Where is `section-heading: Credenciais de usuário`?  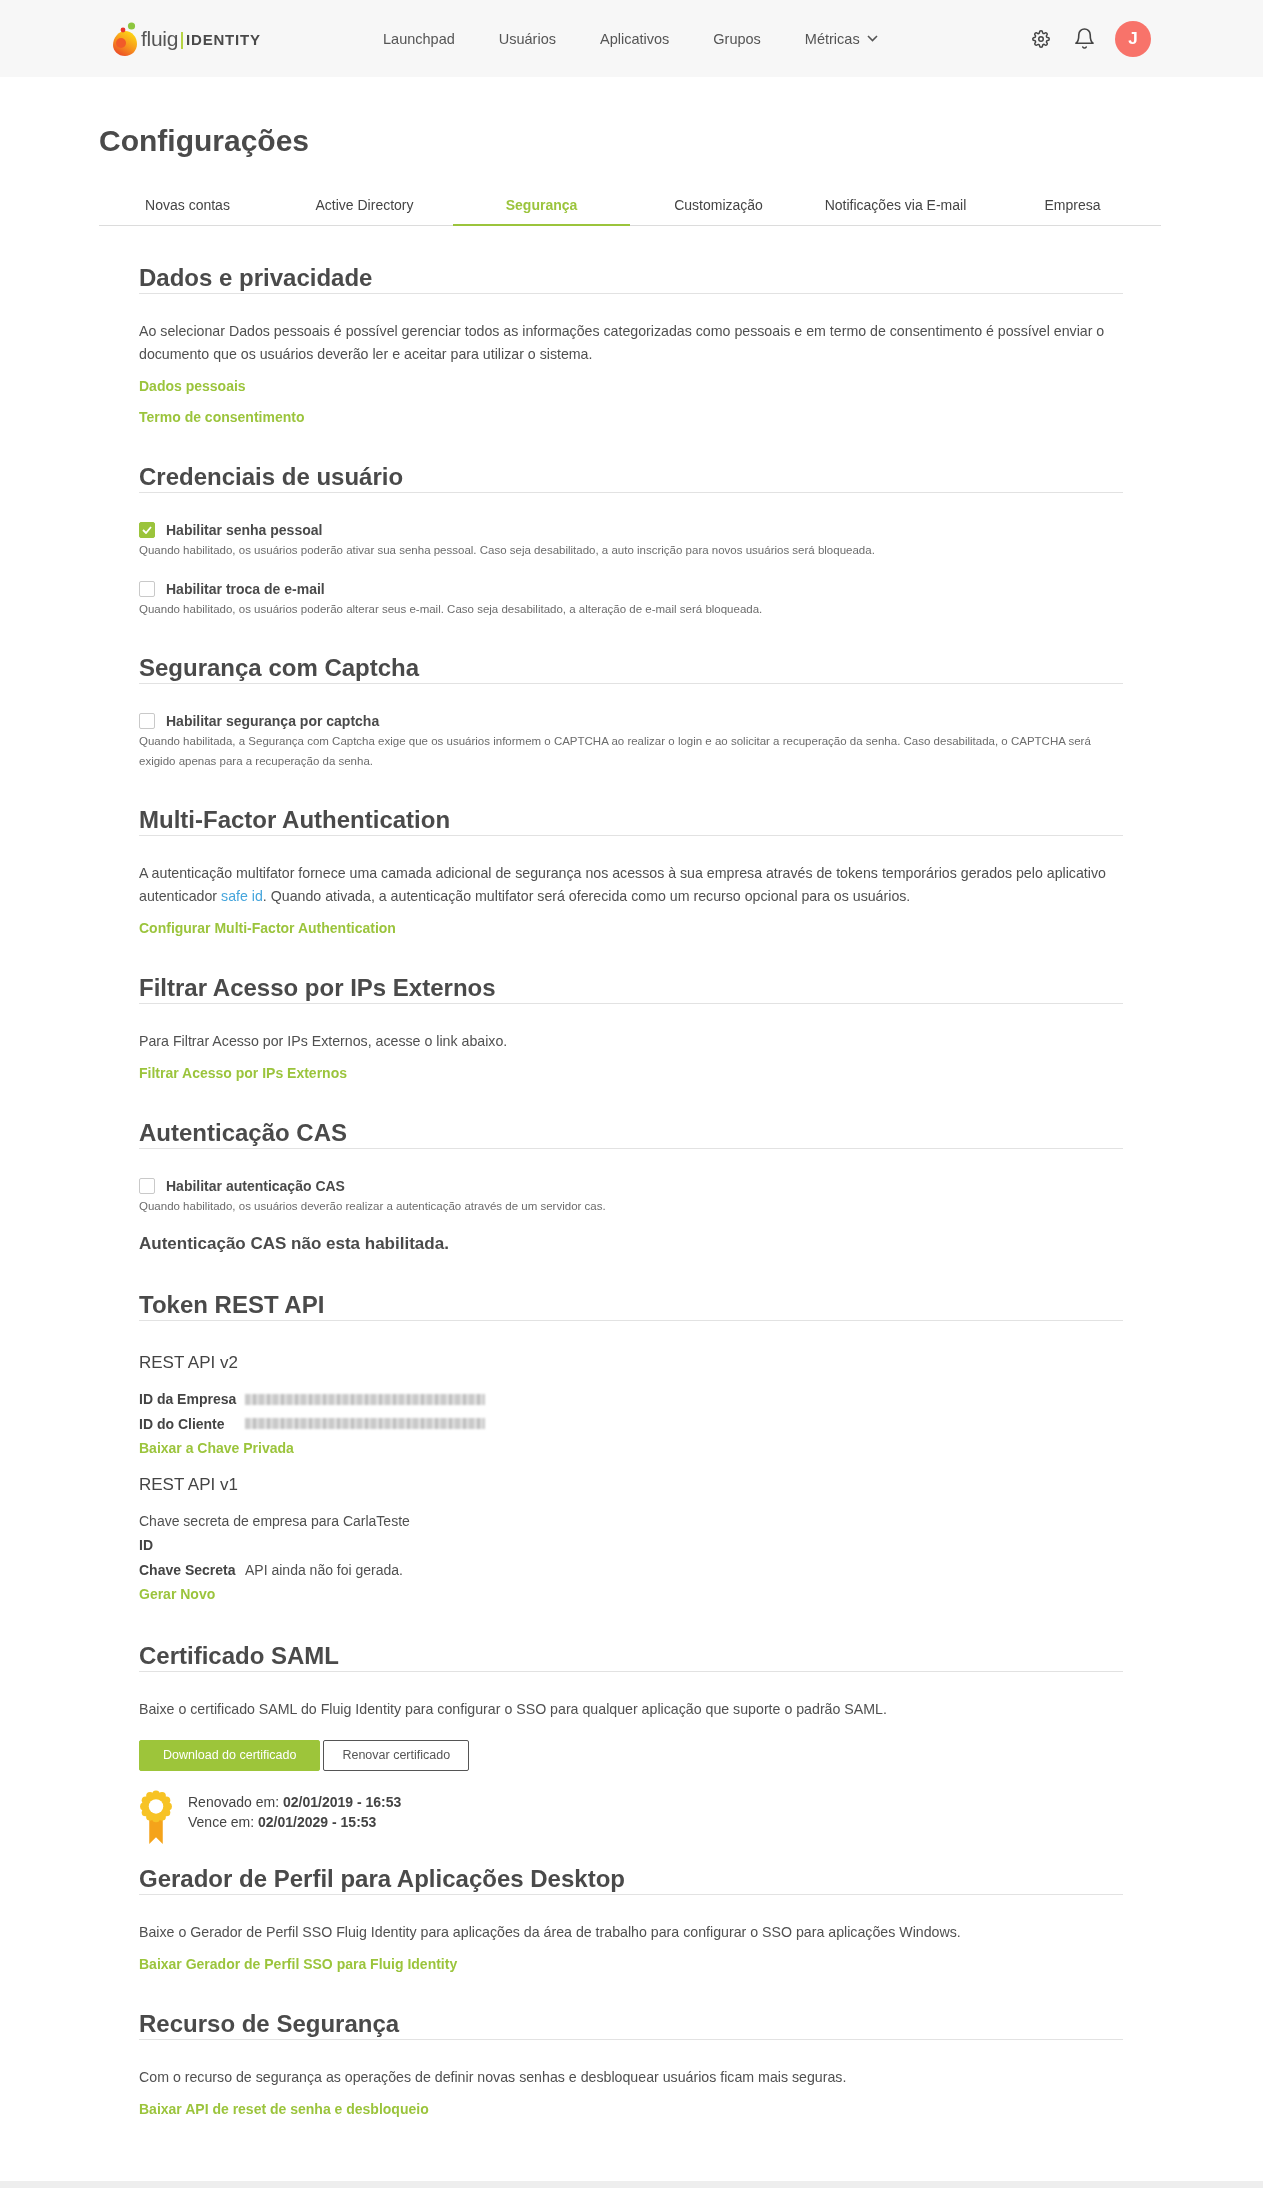 section-heading: Credenciais de usuário is located at coordinates (271, 477).